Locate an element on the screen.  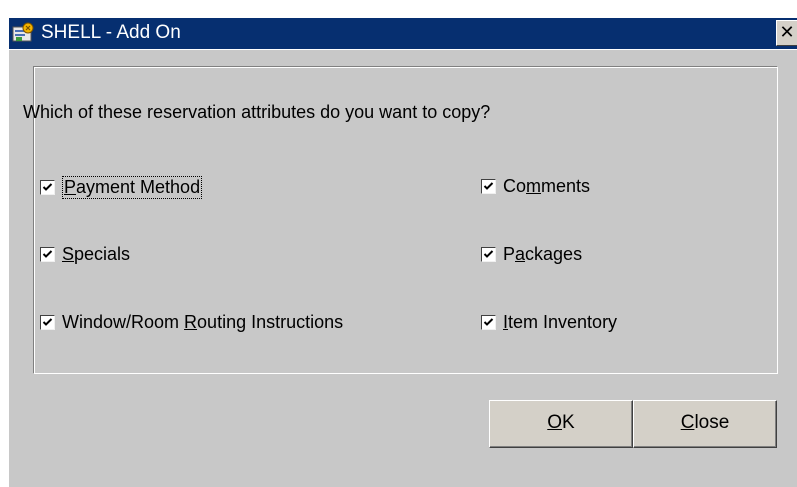
checkbox-label: Item Inventory is located at coordinates (560, 322).